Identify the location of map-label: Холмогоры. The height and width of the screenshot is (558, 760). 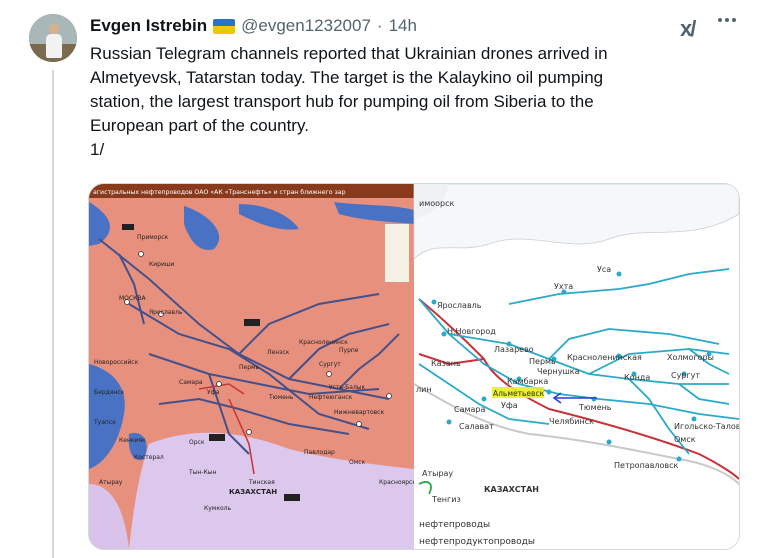
(690, 357).